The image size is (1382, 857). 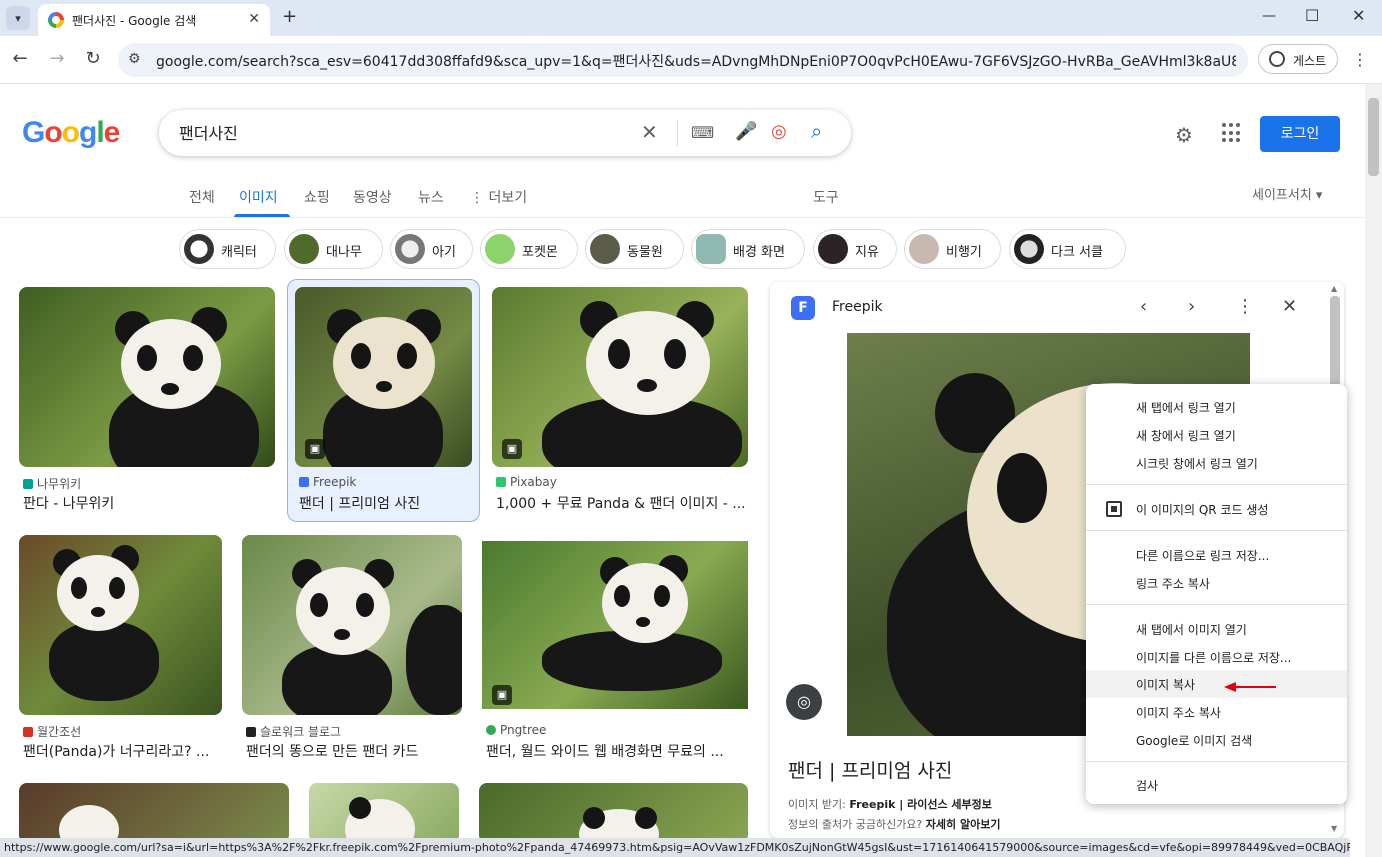 What do you see at coordinates (702, 132) in the screenshot?
I see `keyboard-icon: ⌨` at bounding box center [702, 132].